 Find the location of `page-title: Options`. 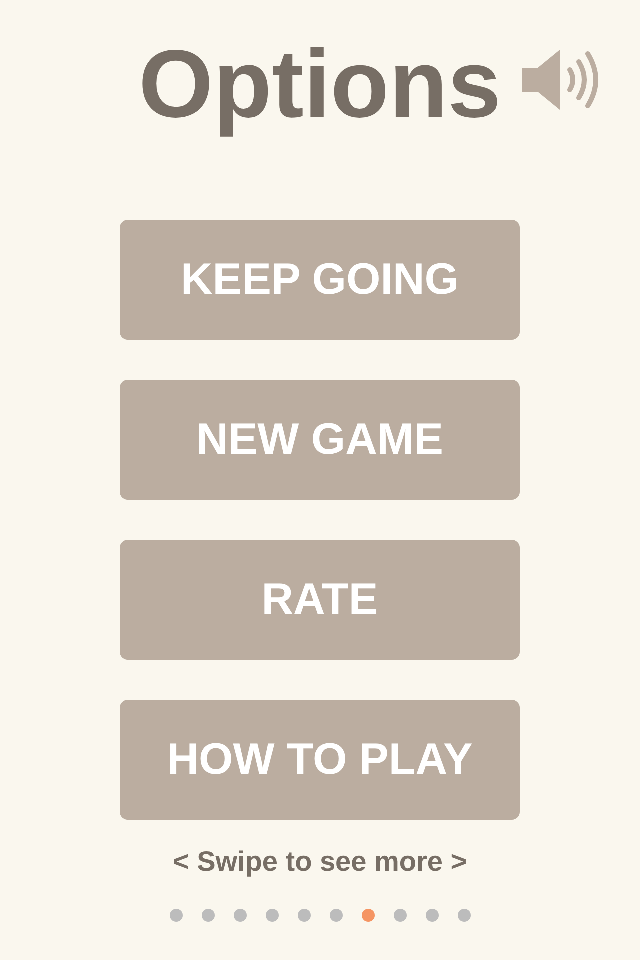

page-title: Options is located at coordinates (320, 85).